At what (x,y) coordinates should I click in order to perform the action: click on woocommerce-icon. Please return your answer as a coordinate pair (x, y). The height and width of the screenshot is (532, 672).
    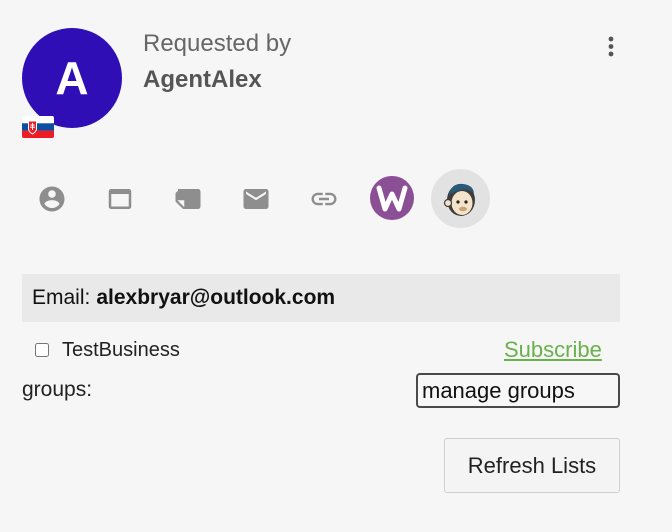
    Looking at the image, I should click on (392, 198).